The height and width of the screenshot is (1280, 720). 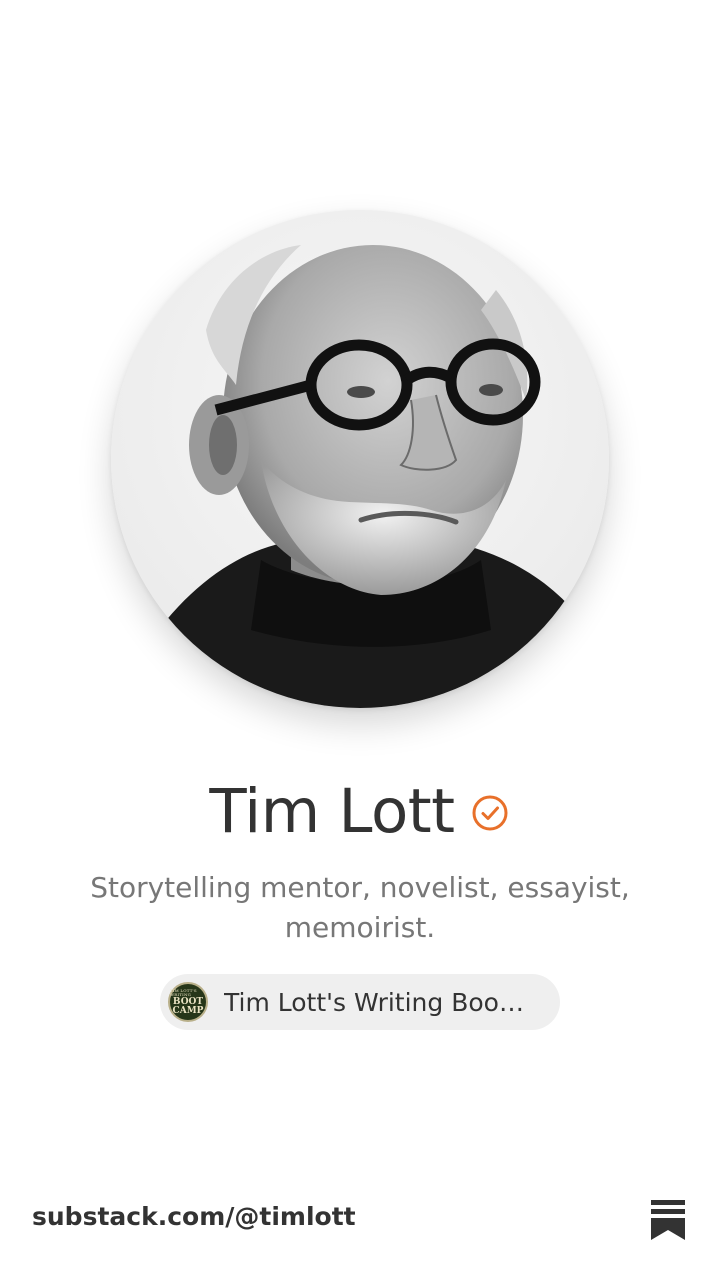 What do you see at coordinates (490, 813) in the screenshot?
I see `verified-check-icon` at bounding box center [490, 813].